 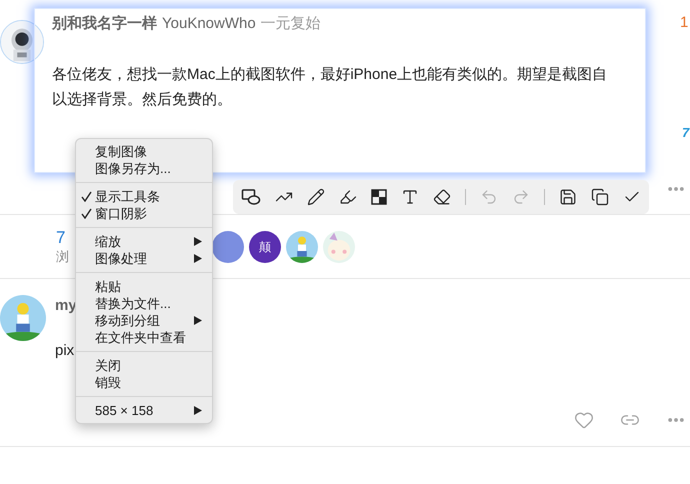 What do you see at coordinates (61, 238) in the screenshot?
I see `stat-value: 7` at bounding box center [61, 238].